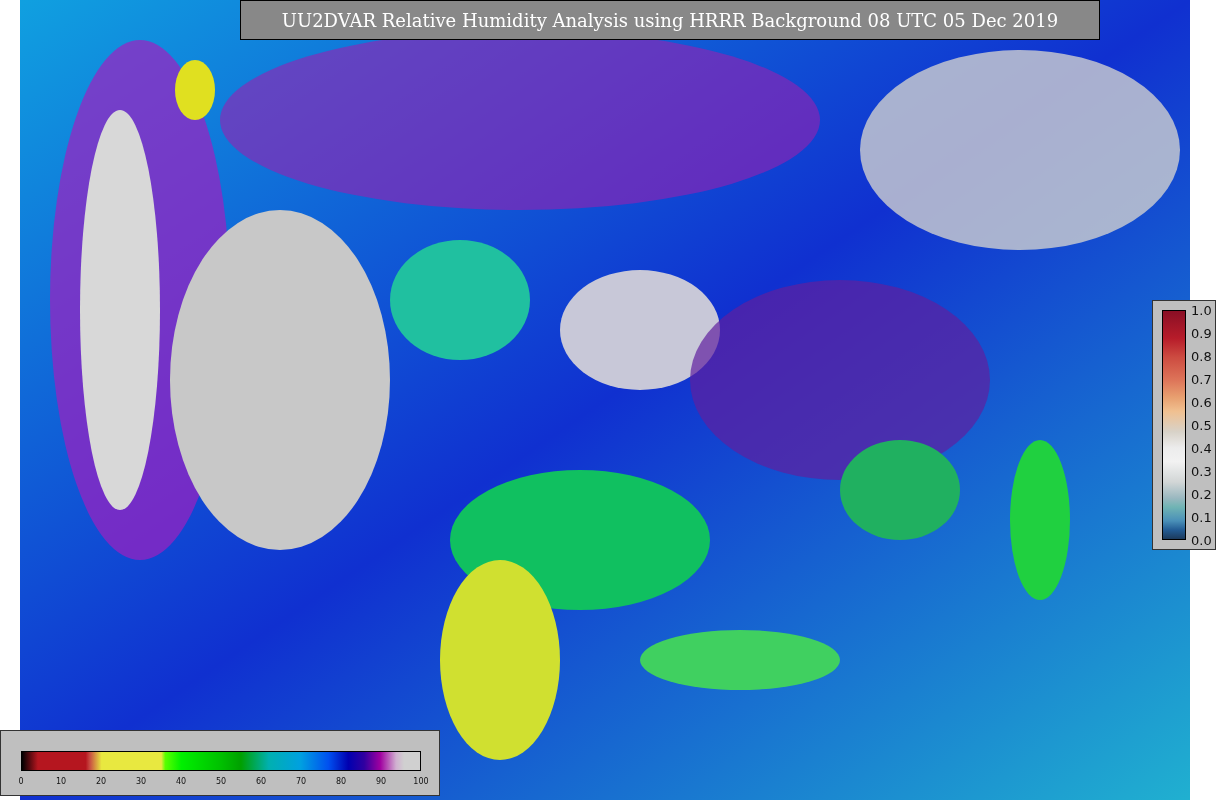 The width and height of the screenshot is (1216, 800). Describe the element at coordinates (61, 781) in the screenshot. I see `colorbar-tick-label: 10` at that location.